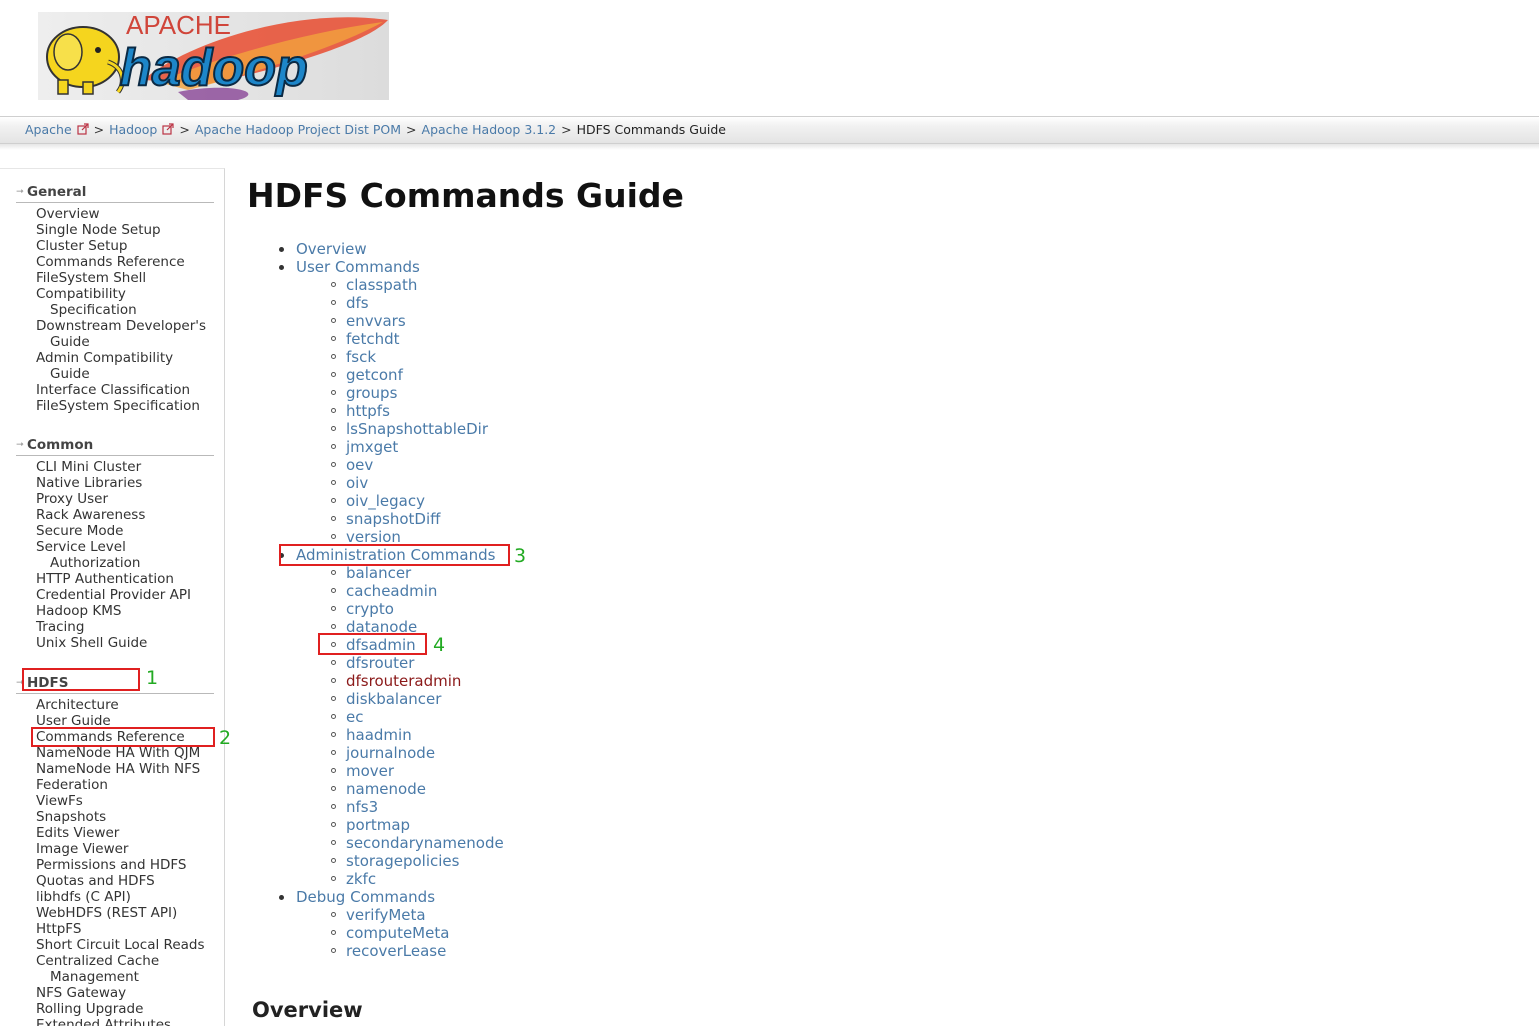 The image size is (1539, 1026). I want to click on toc-link-ec: ec, so click(354, 717).